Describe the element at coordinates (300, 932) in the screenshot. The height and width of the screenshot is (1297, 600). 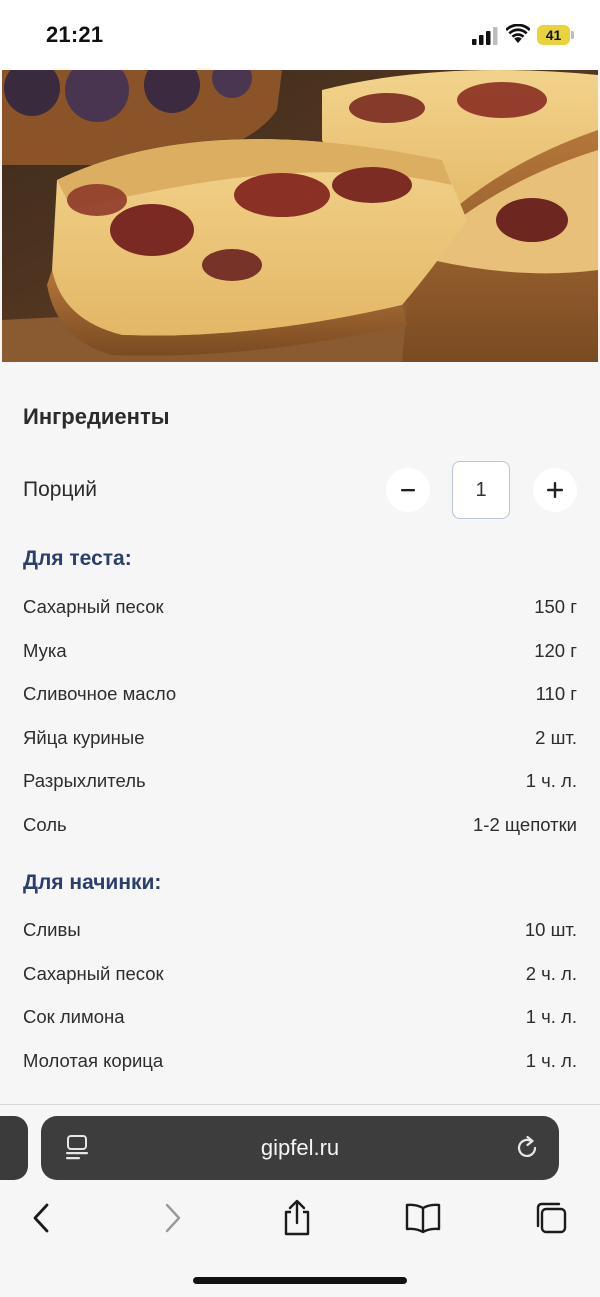
I see `ingredient-row: Сливы 10 шт.` at that location.